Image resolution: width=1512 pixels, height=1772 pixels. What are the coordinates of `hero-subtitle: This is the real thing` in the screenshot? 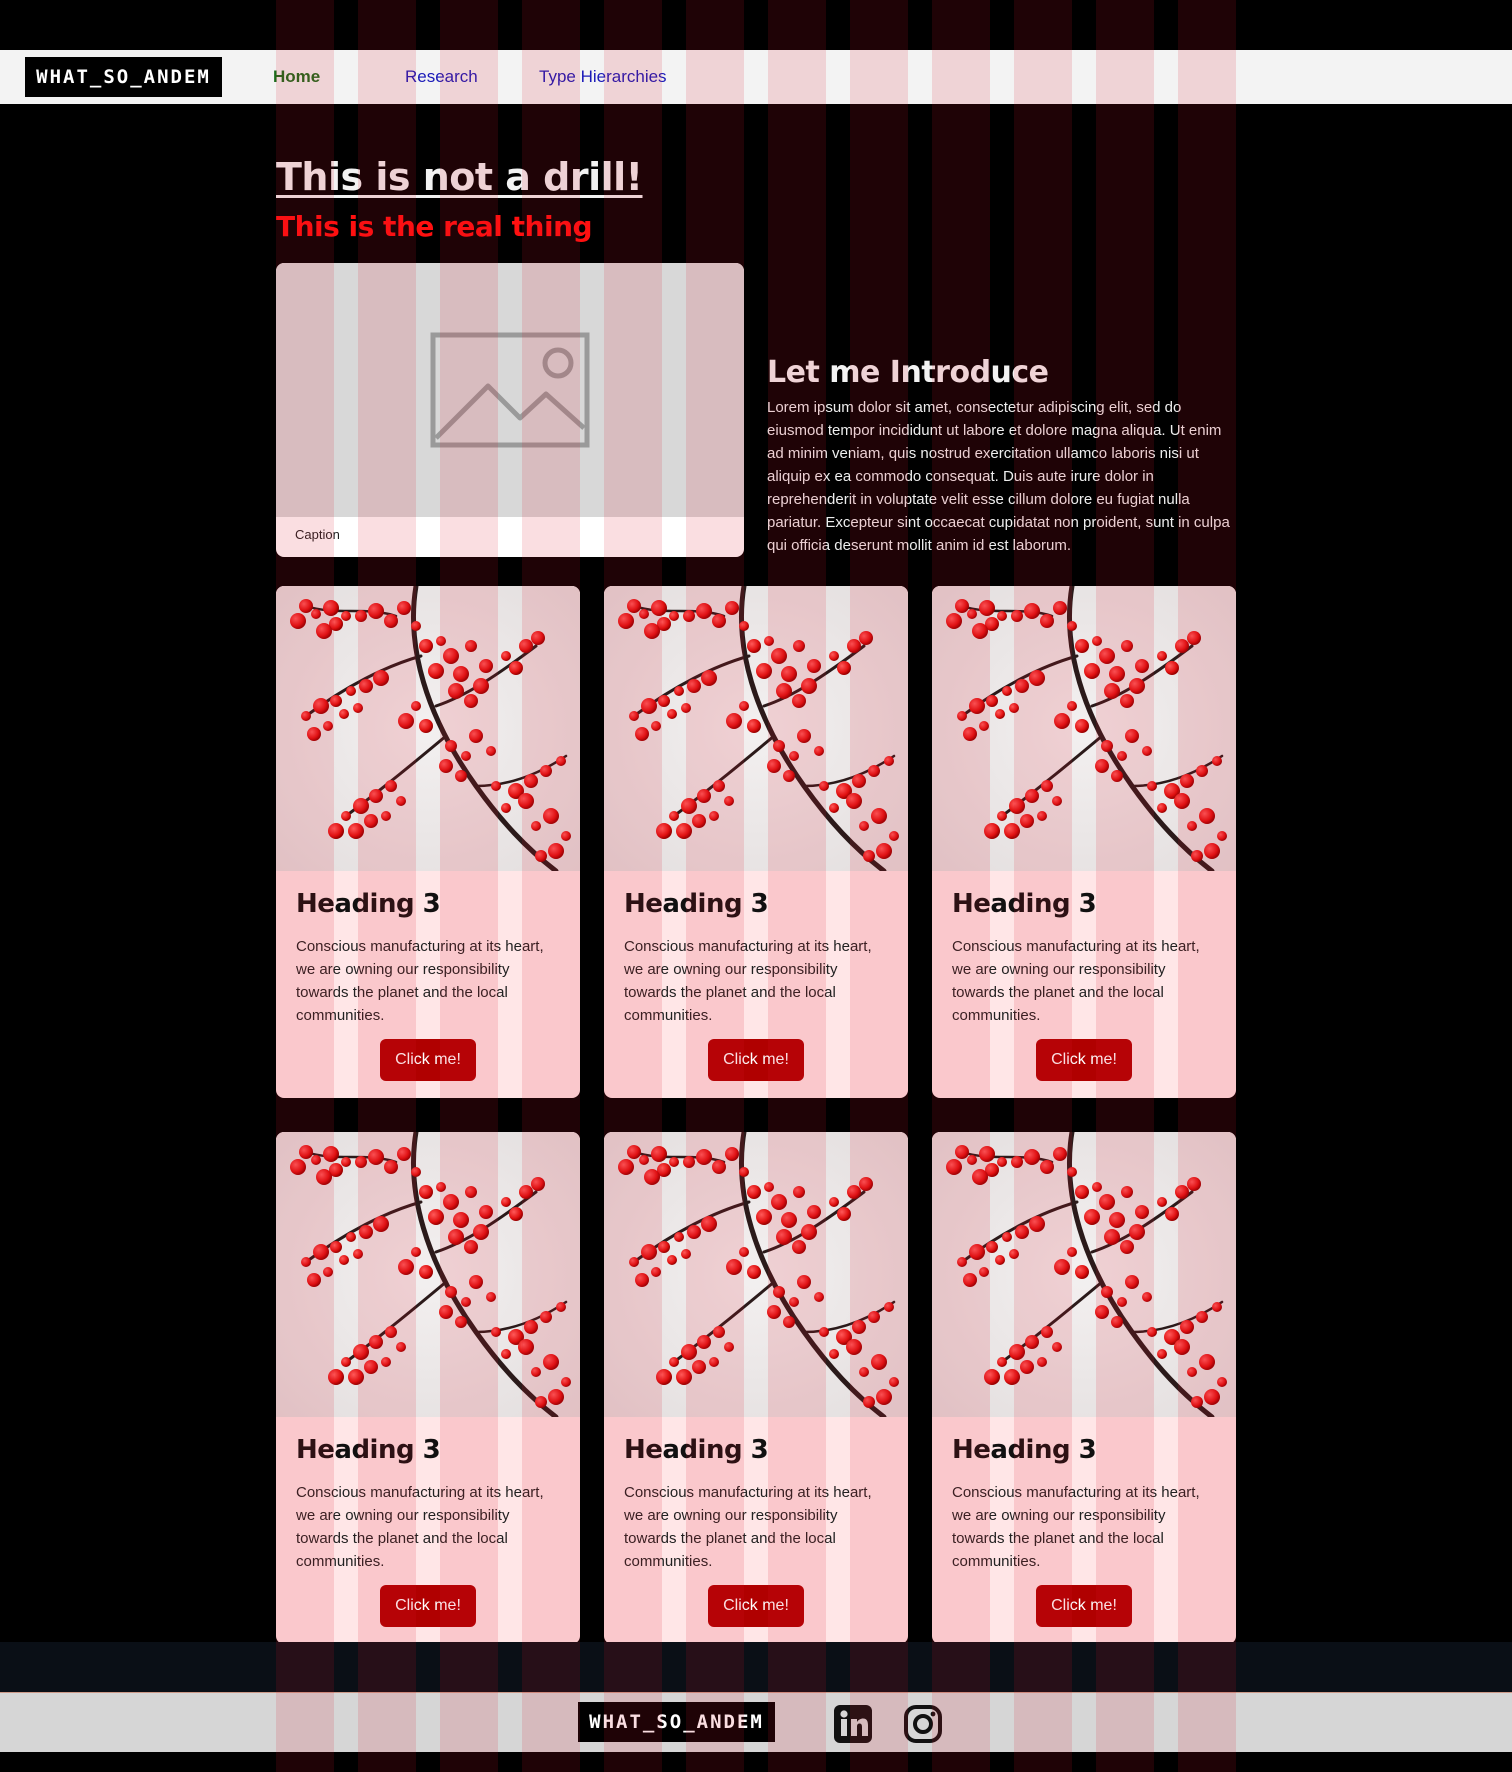 It's located at (434, 226).